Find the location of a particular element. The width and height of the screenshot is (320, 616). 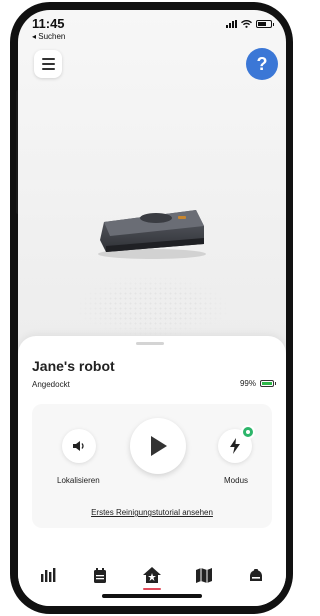

home-icon is located at coordinates (152, 575).